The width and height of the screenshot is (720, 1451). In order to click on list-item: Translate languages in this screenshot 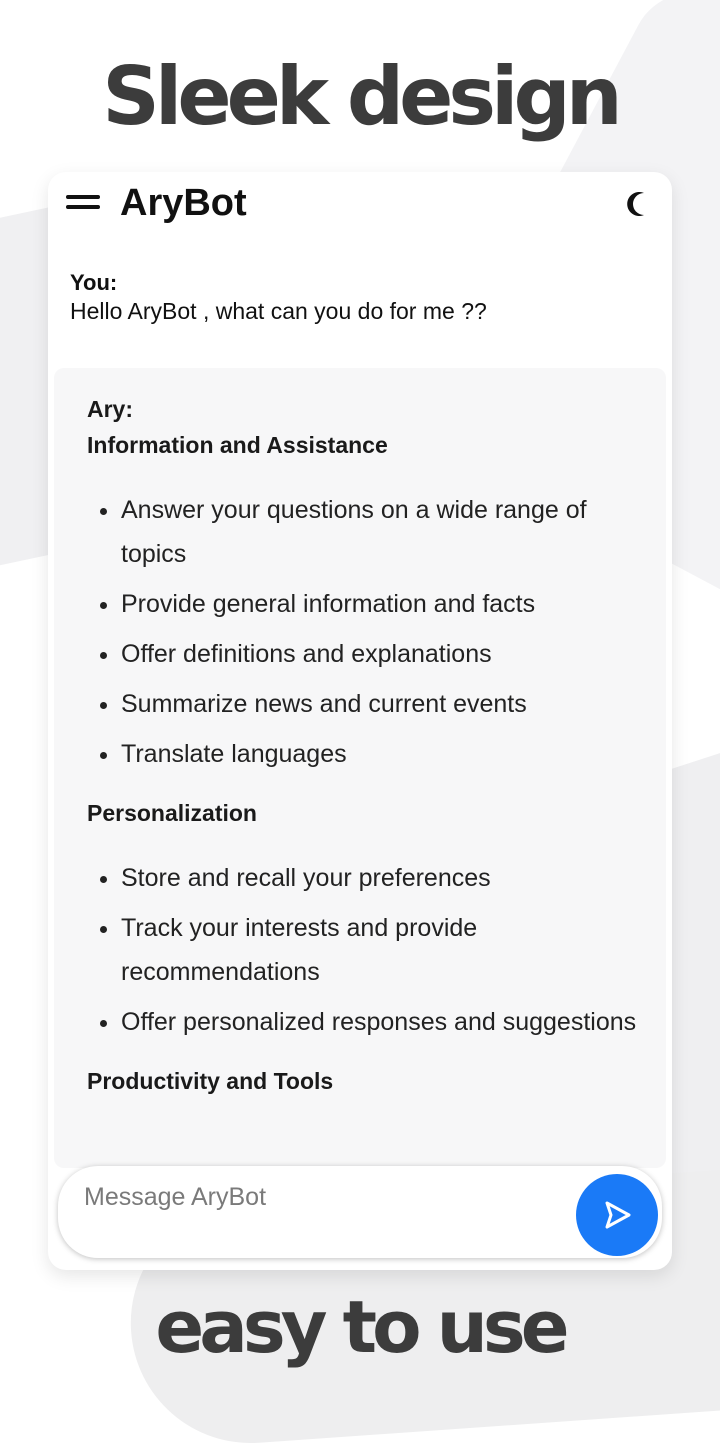, I will do `click(384, 754)`.